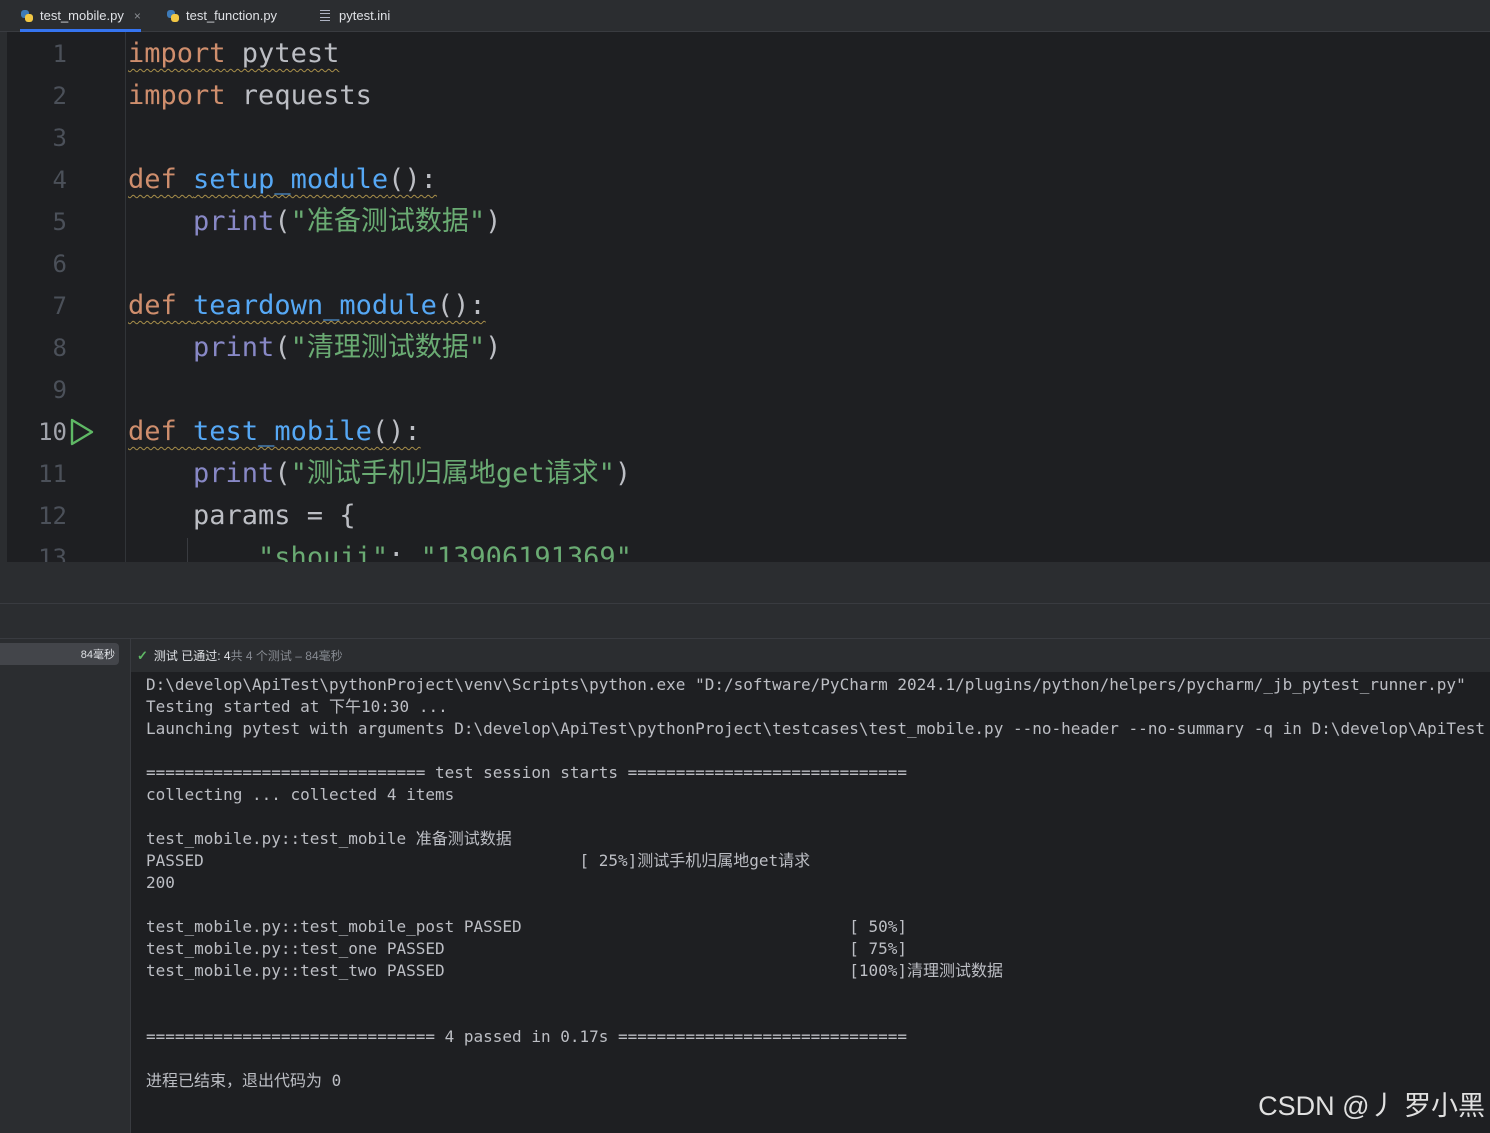  I want to click on check-icon: ✓, so click(142, 655).